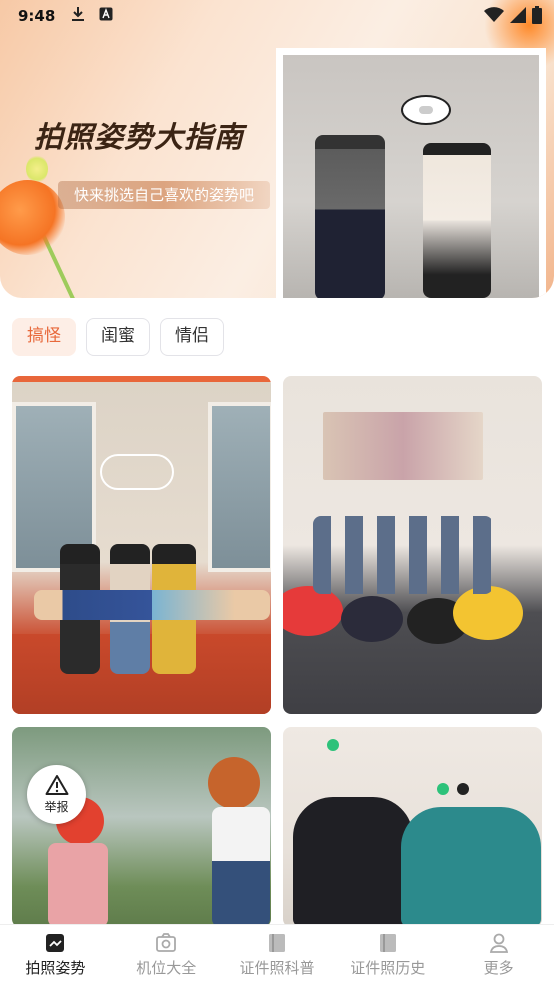  Describe the element at coordinates (388, 967) in the screenshot. I see `nav-label: 证件照历史` at that location.